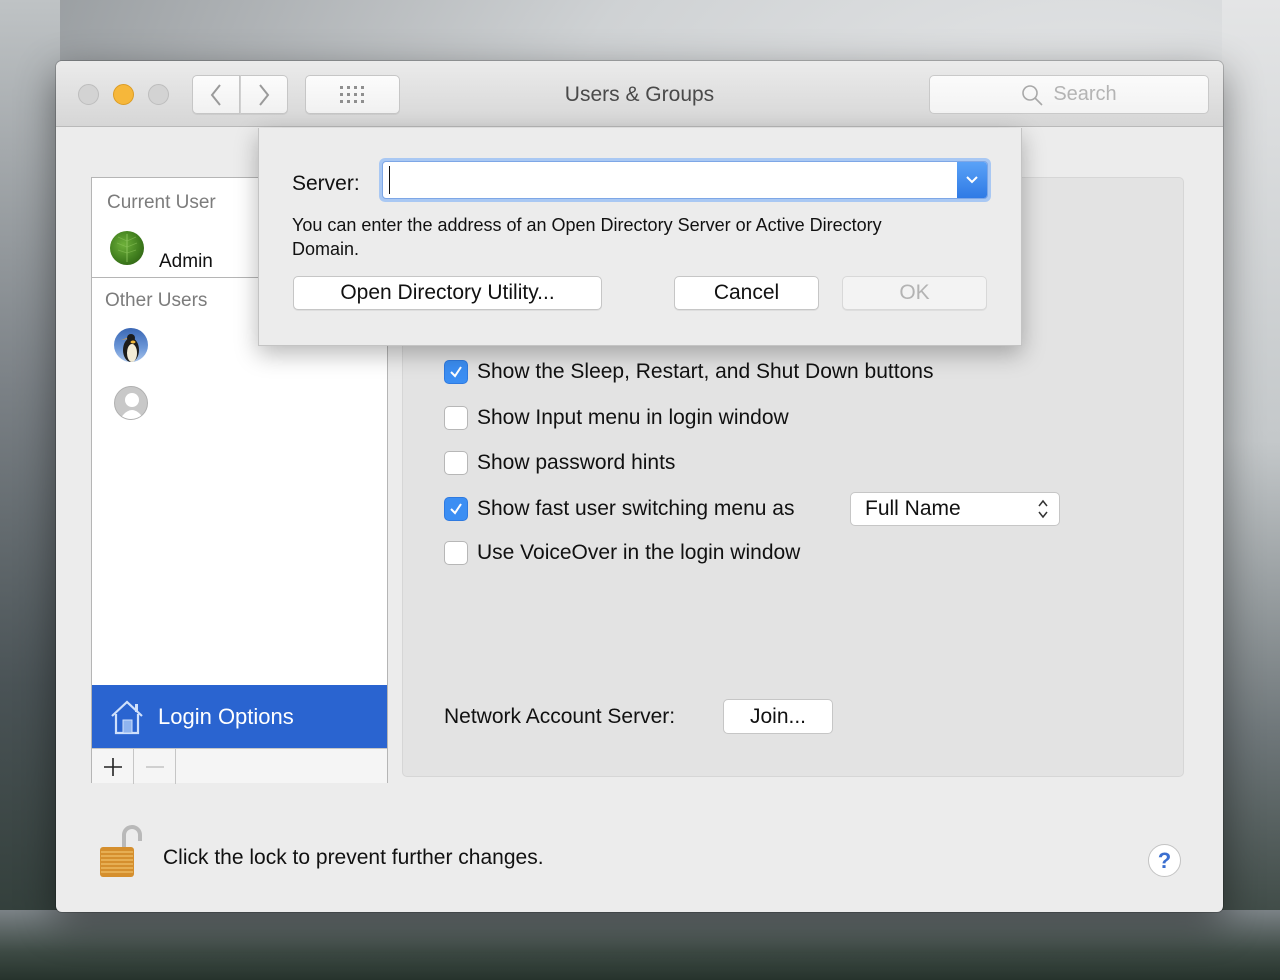 The image size is (1280, 980). I want to click on list-footer, so click(239, 766).